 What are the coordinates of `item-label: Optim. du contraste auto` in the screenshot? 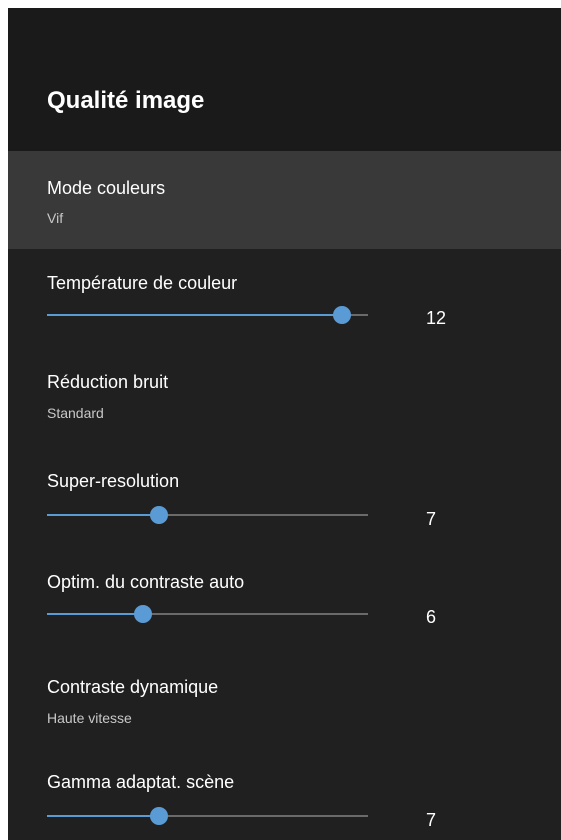 It's located at (146, 582).